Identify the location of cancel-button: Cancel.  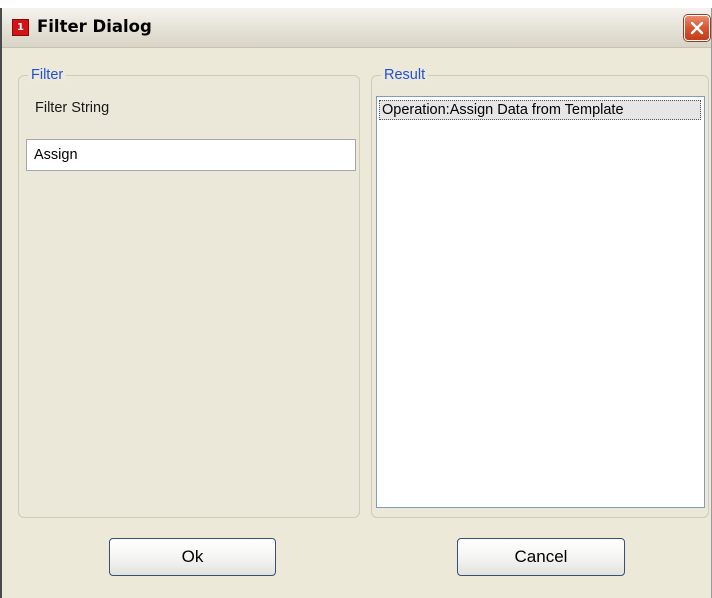
(541, 557).